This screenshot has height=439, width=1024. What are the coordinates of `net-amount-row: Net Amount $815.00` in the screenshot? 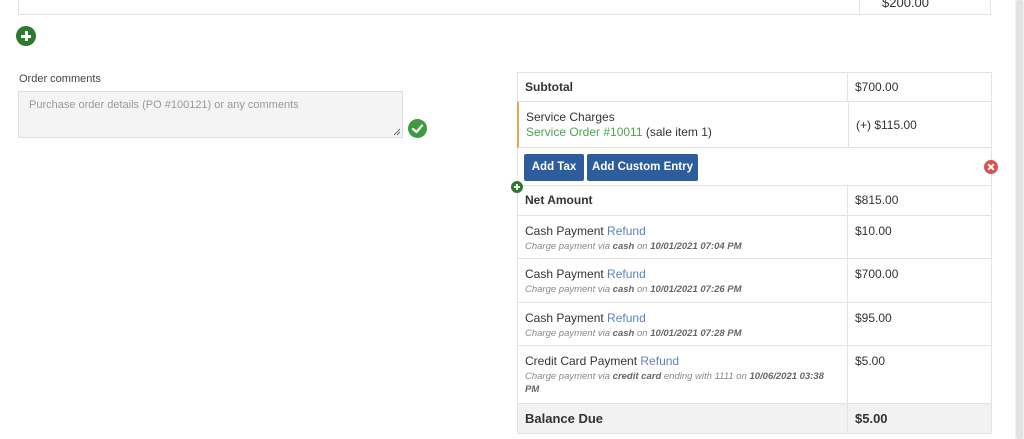 It's located at (754, 201).